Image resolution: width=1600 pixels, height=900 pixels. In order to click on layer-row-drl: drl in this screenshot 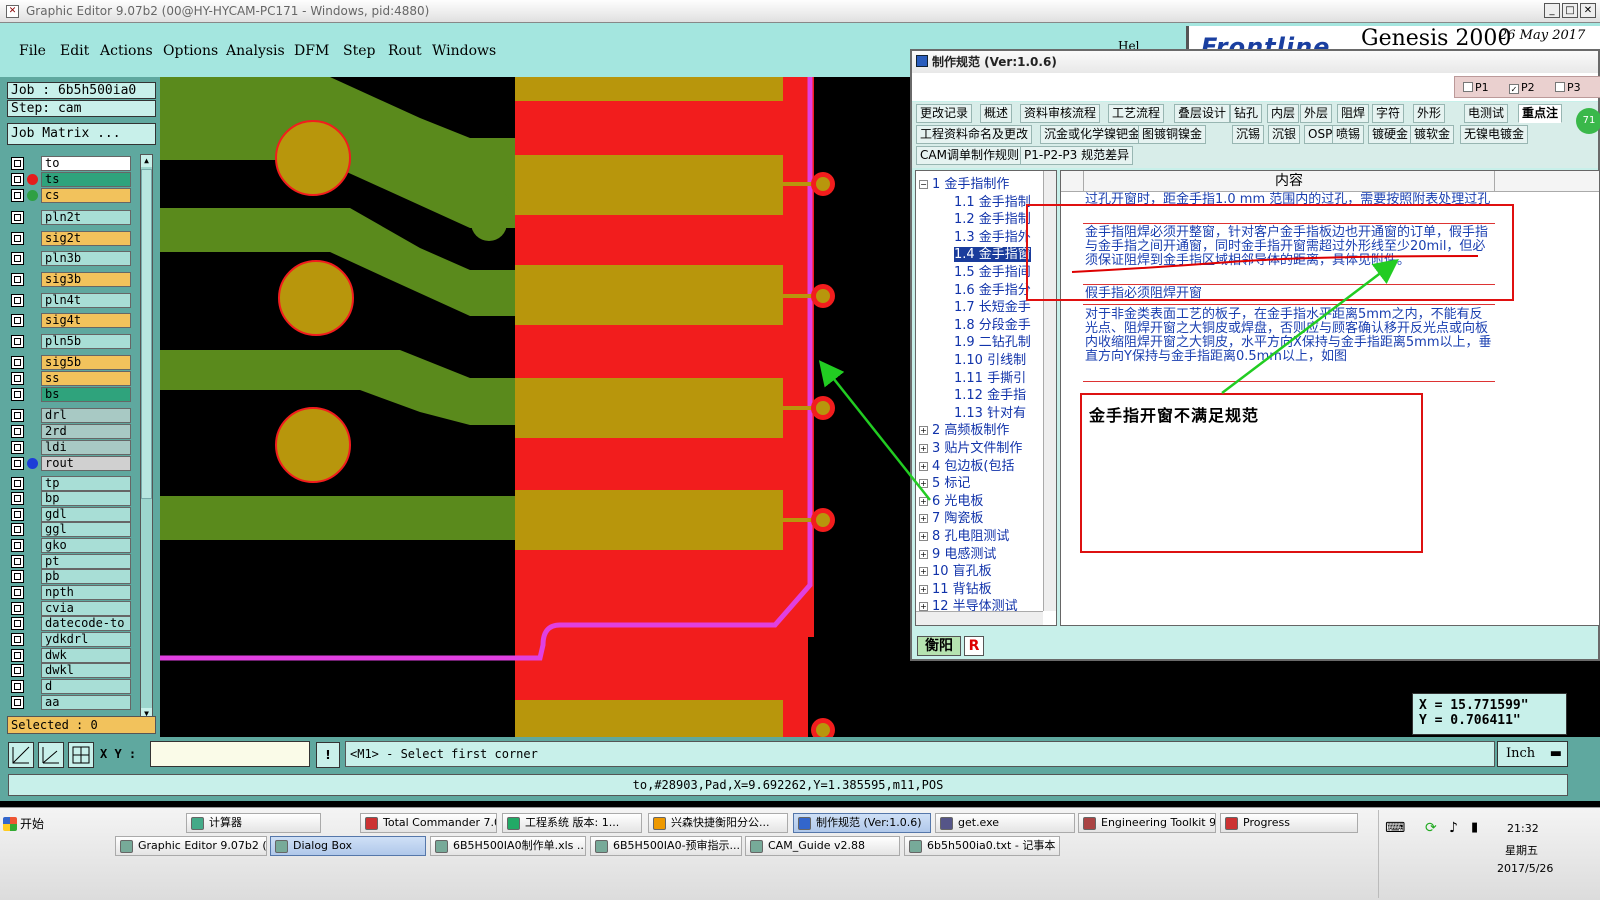, I will do `click(71, 415)`.